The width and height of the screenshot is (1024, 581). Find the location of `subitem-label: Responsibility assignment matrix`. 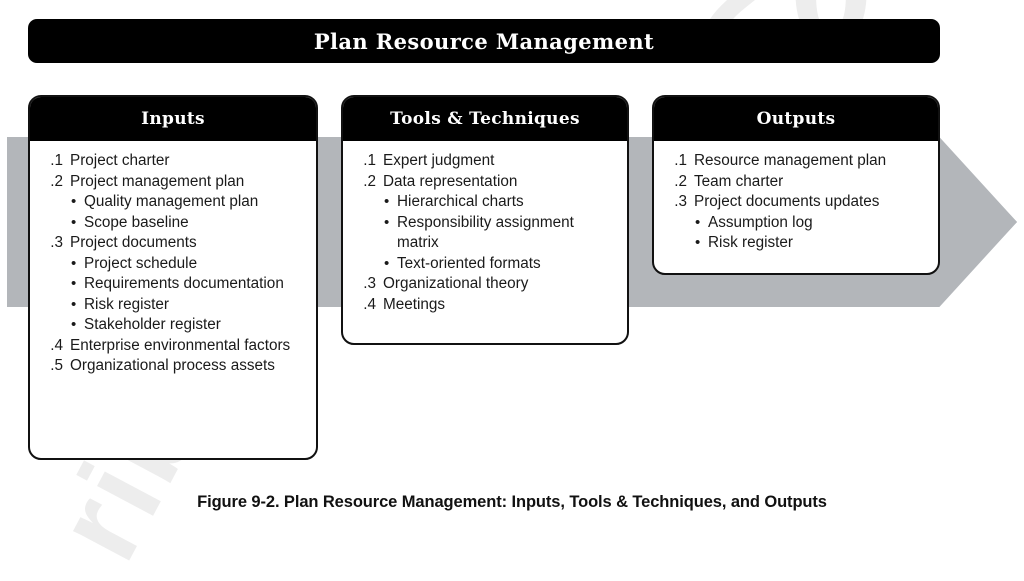

subitem-label: Responsibility assignment matrix is located at coordinates (485, 232).